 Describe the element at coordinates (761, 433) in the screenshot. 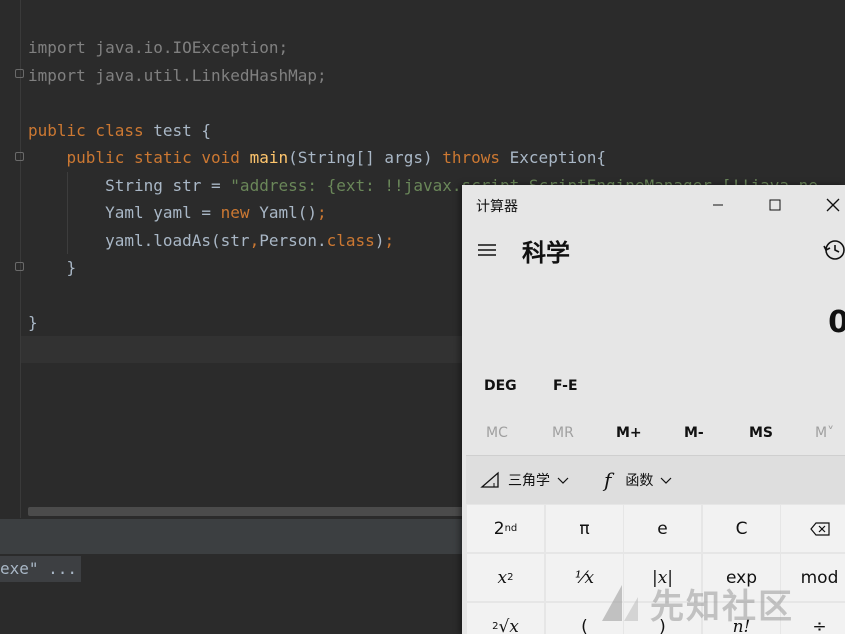

I see `memory-store-button: MS` at that location.